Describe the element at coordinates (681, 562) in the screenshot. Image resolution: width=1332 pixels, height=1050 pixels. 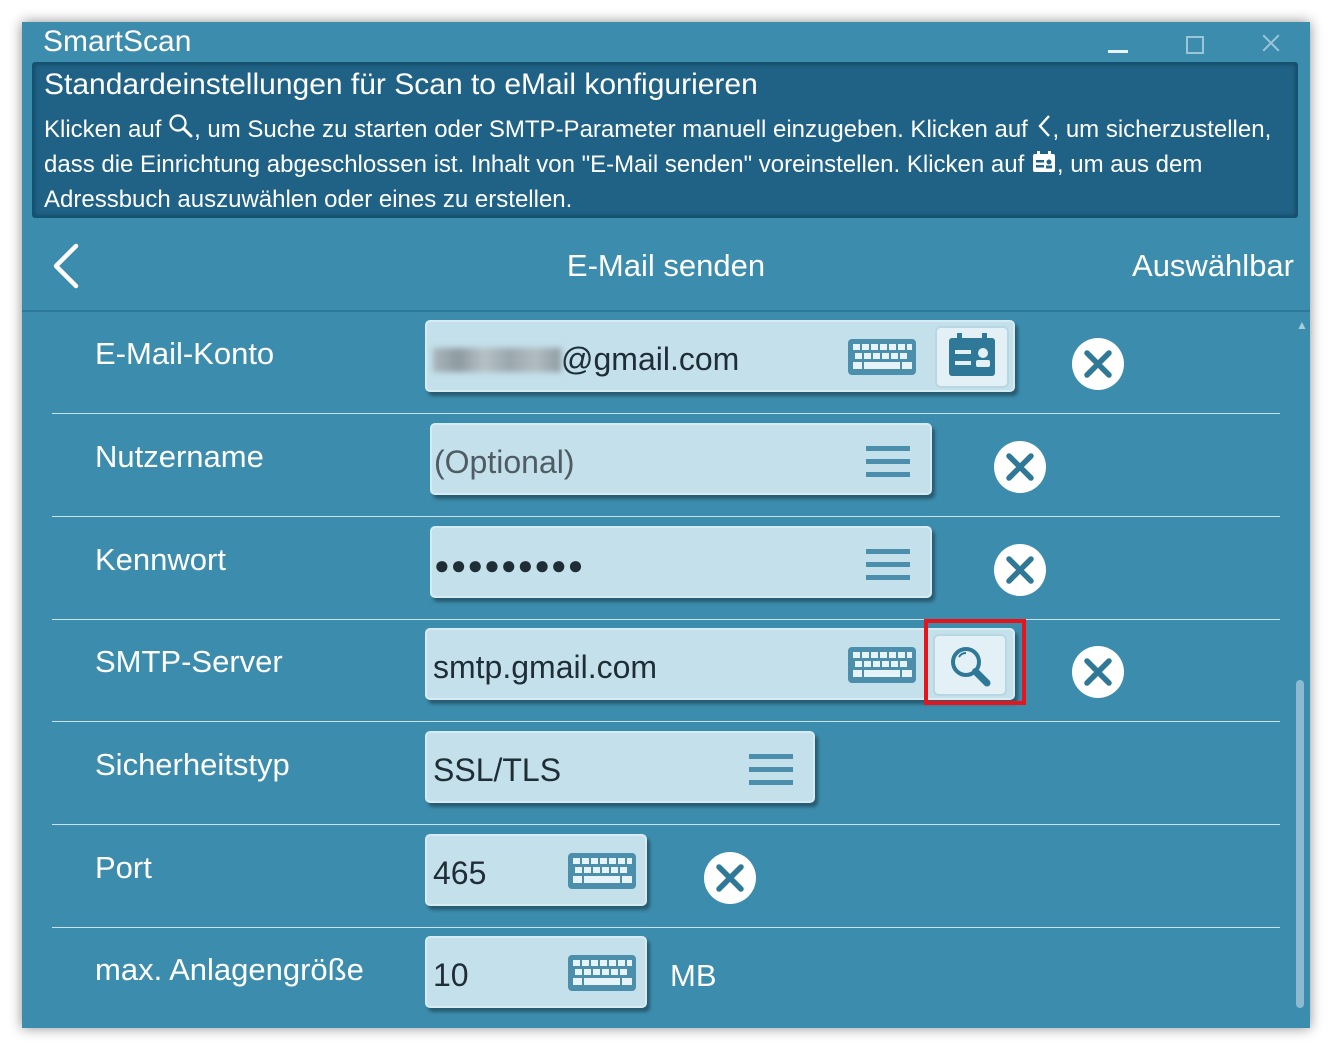
I see `password-field: ●●●●●●●●●` at that location.